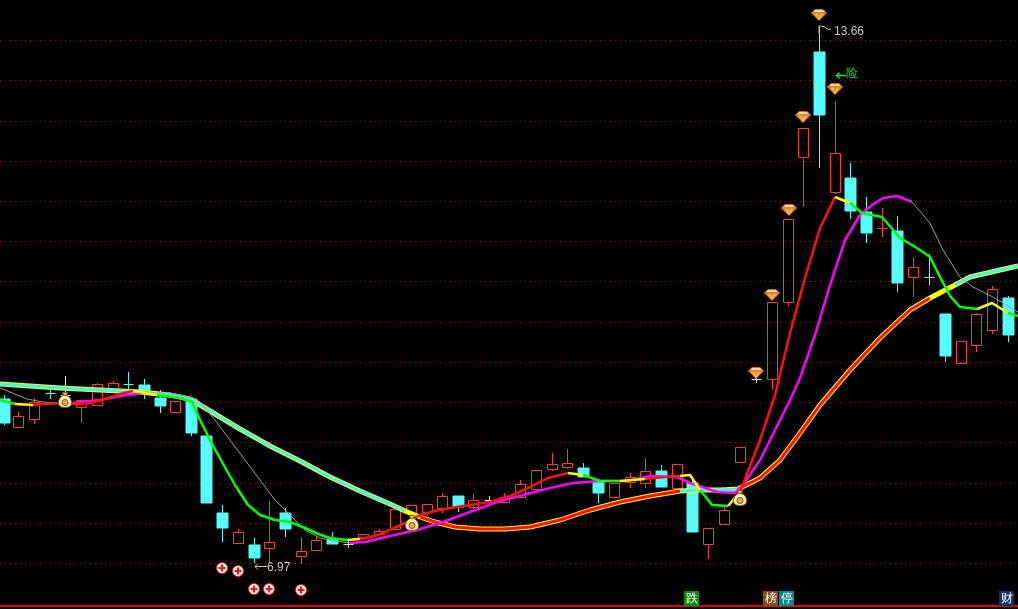 The height and width of the screenshot is (609, 1018). I want to click on high-price-label: 13.66, so click(849, 31).